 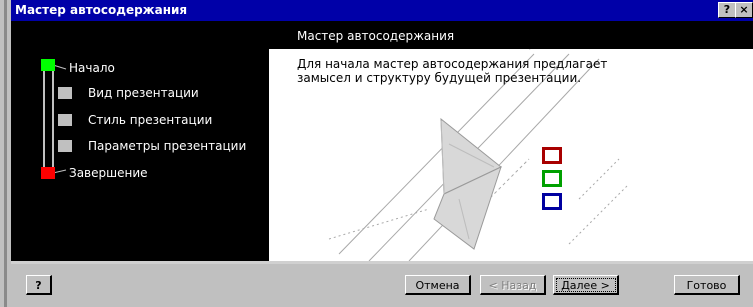 I want to click on title-bar: Мастер автосодержания ? ×, so click(x=382, y=10).